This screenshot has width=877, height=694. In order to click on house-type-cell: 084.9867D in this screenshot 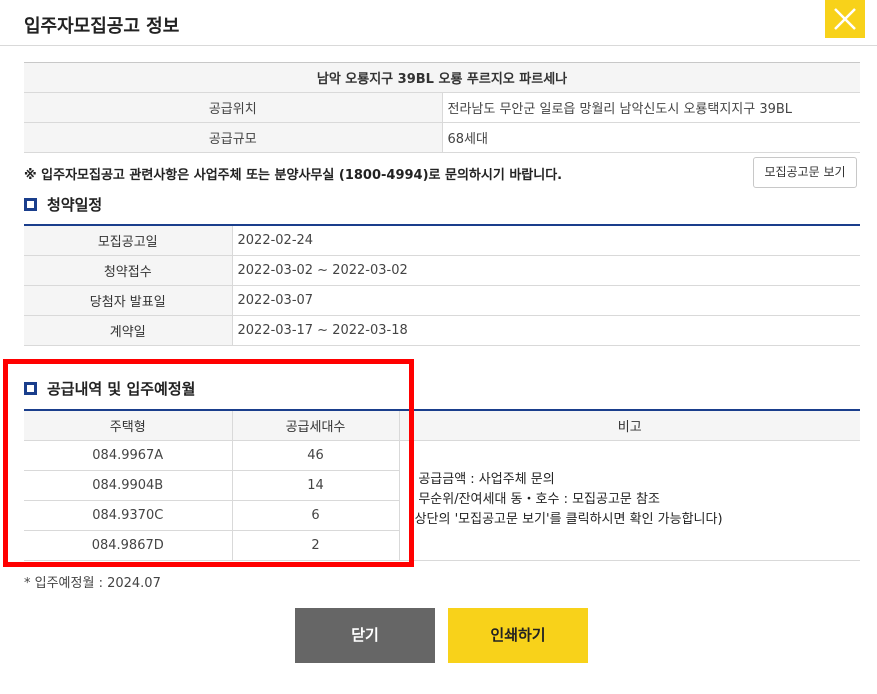, I will do `click(128, 545)`.